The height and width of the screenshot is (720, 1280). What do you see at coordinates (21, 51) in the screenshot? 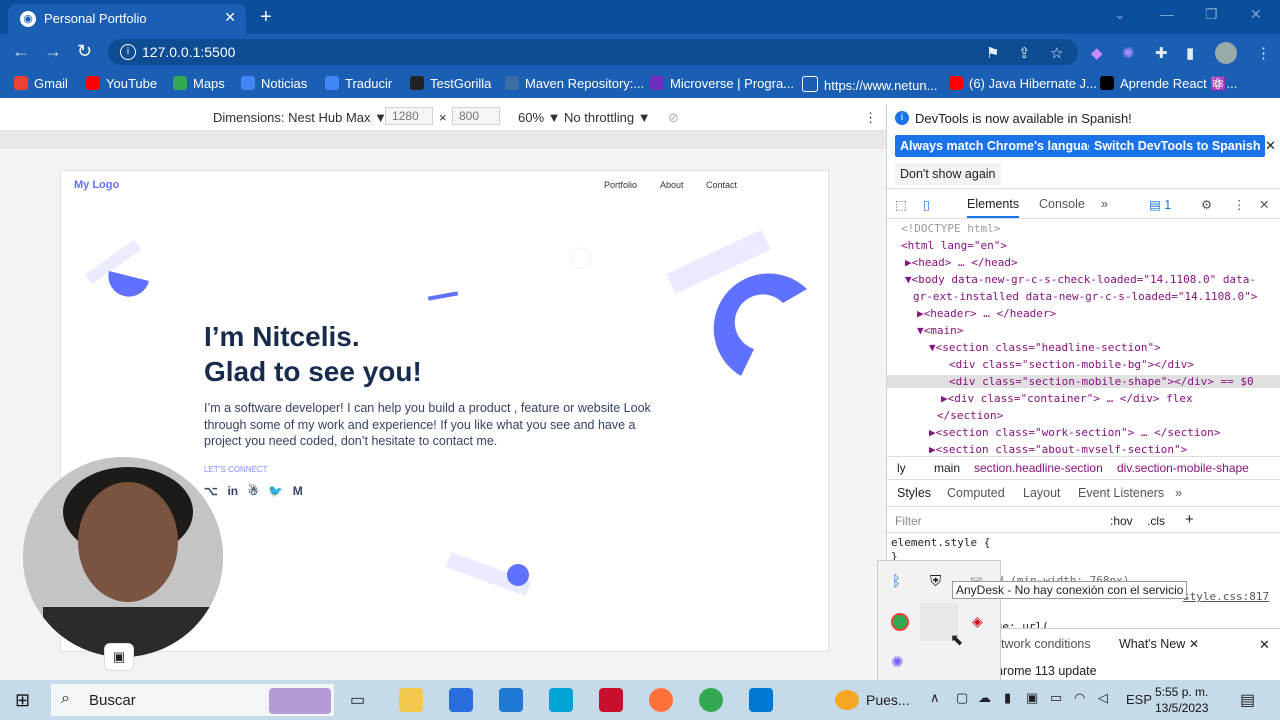
I see `back-icon: ←` at bounding box center [21, 51].